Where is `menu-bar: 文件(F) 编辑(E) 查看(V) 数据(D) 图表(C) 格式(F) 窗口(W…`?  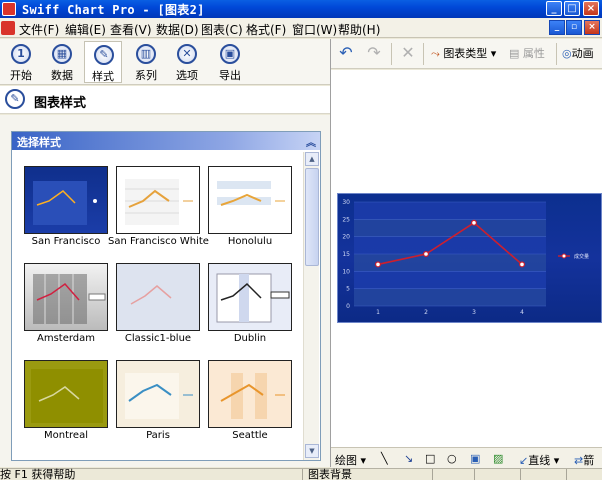
menu-bar: 文件(F) 编辑(E) 查看(V) 数据(D) 图表(C) 格式(F) 窗口(W… is located at coordinates (301, 28).